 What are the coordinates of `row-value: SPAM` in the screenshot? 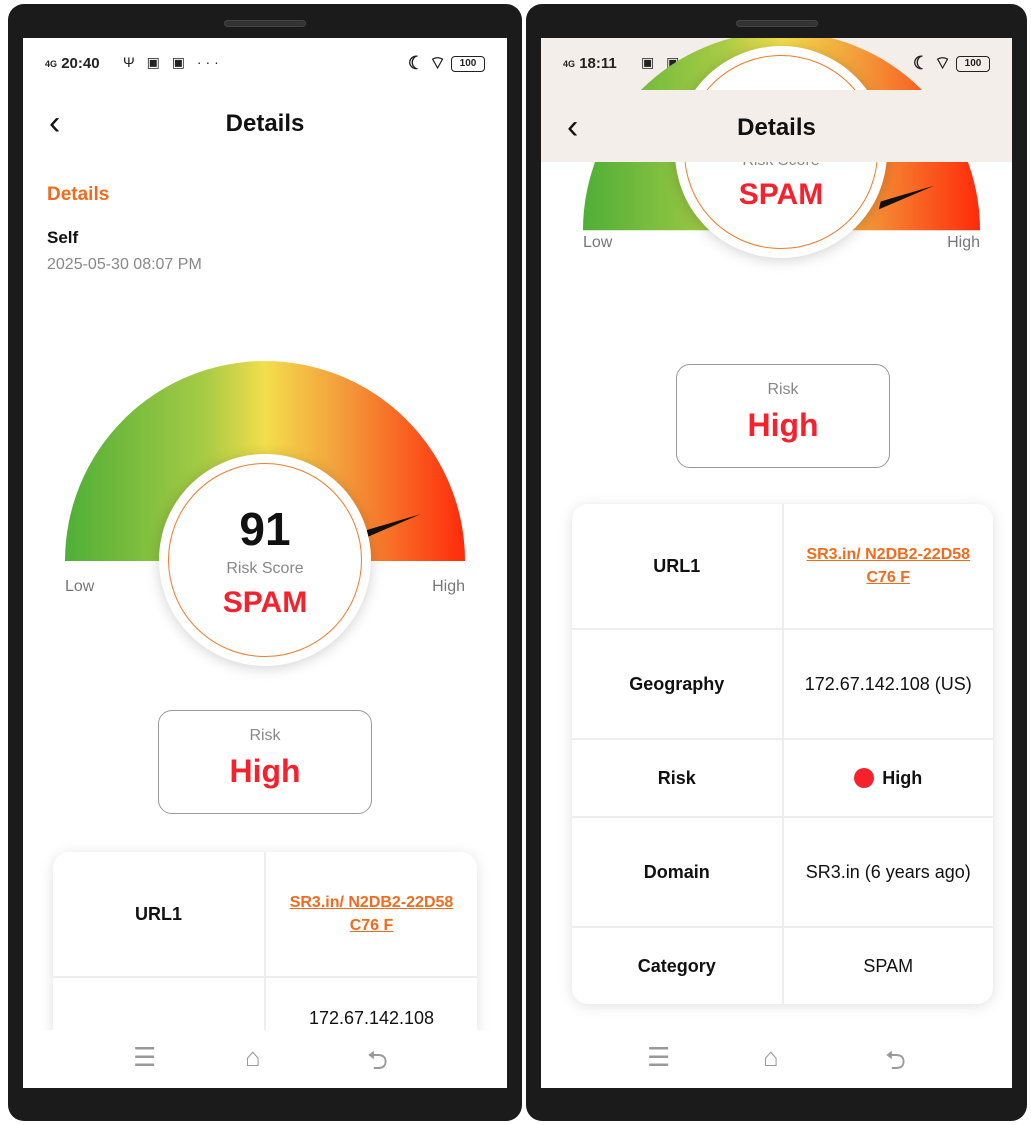 It's located at (888, 965).